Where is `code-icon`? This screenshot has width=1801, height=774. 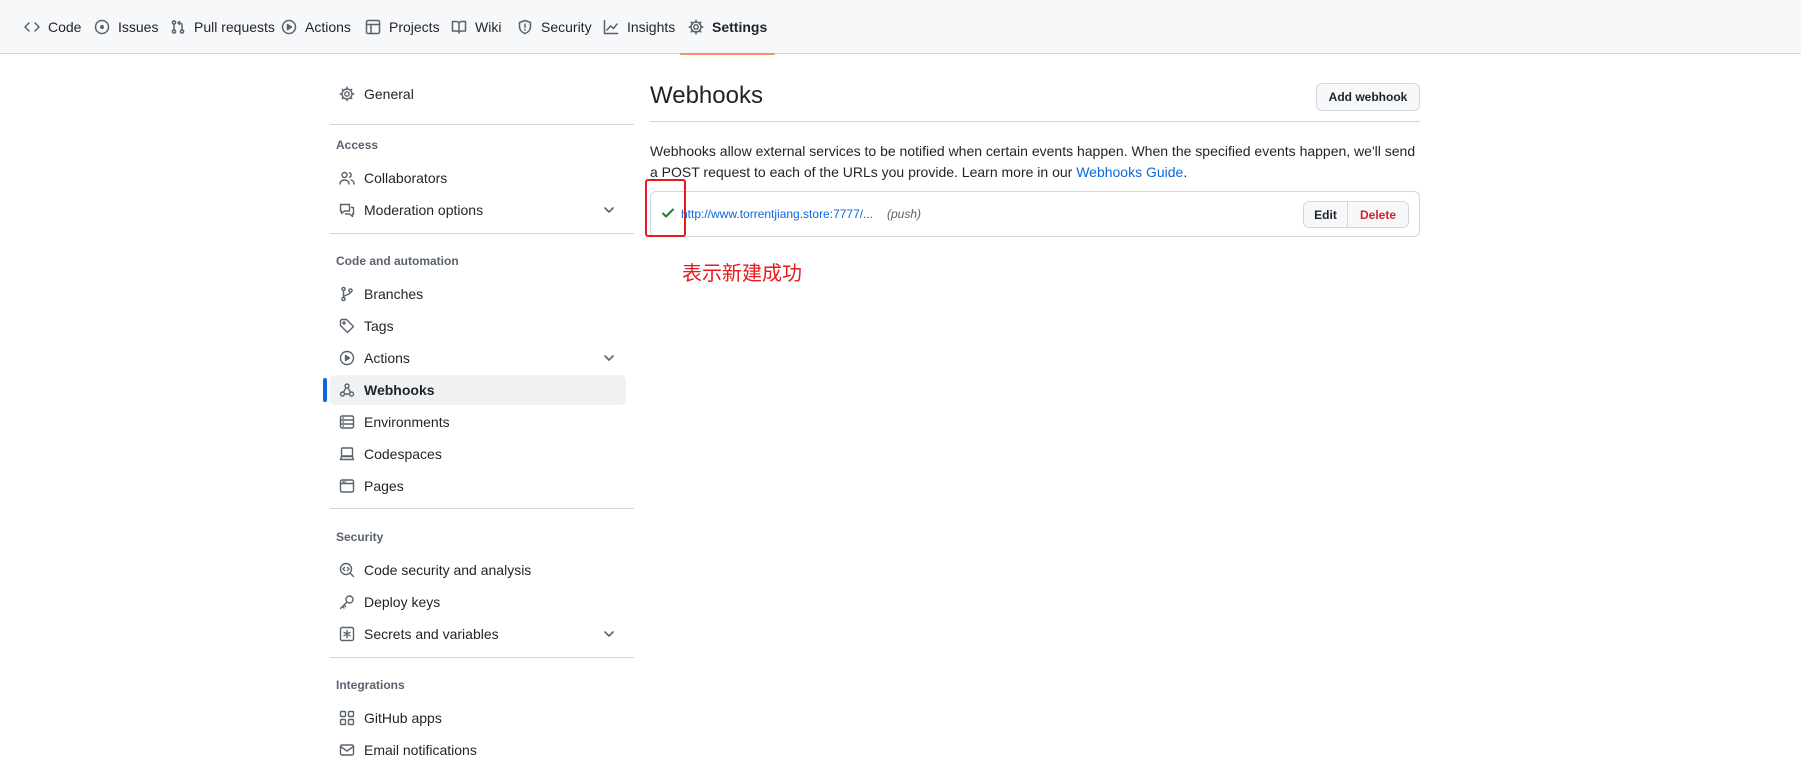 code-icon is located at coordinates (32, 27).